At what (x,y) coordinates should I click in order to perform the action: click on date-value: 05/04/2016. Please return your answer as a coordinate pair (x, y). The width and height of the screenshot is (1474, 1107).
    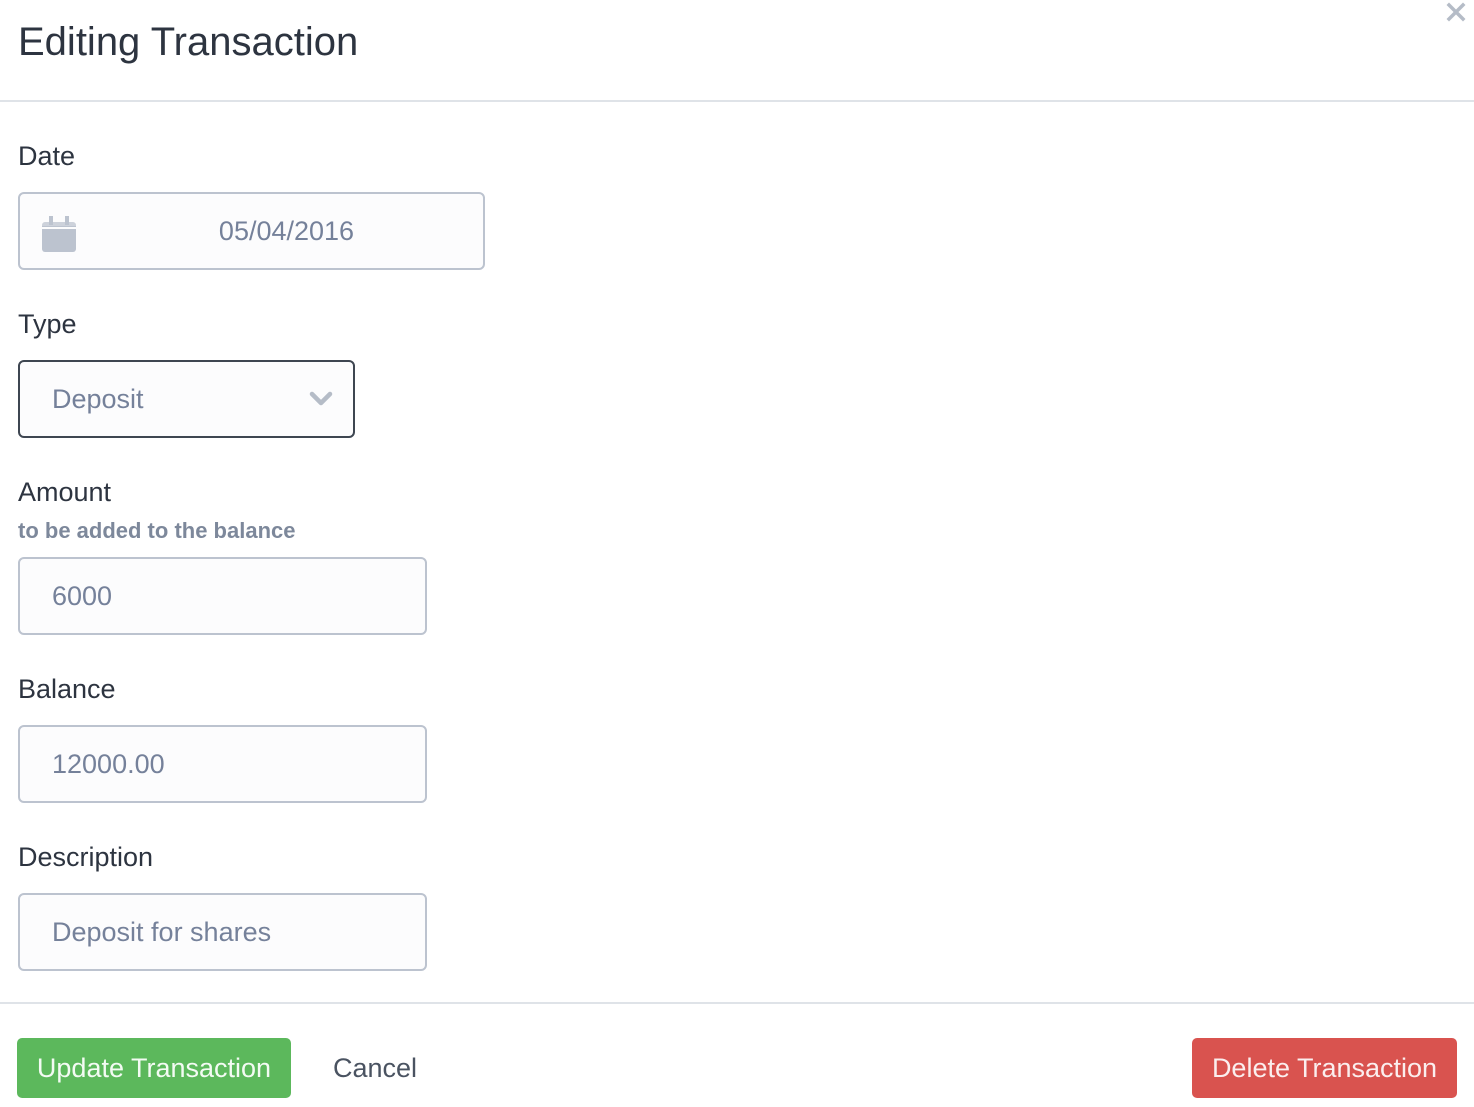
    Looking at the image, I should click on (286, 230).